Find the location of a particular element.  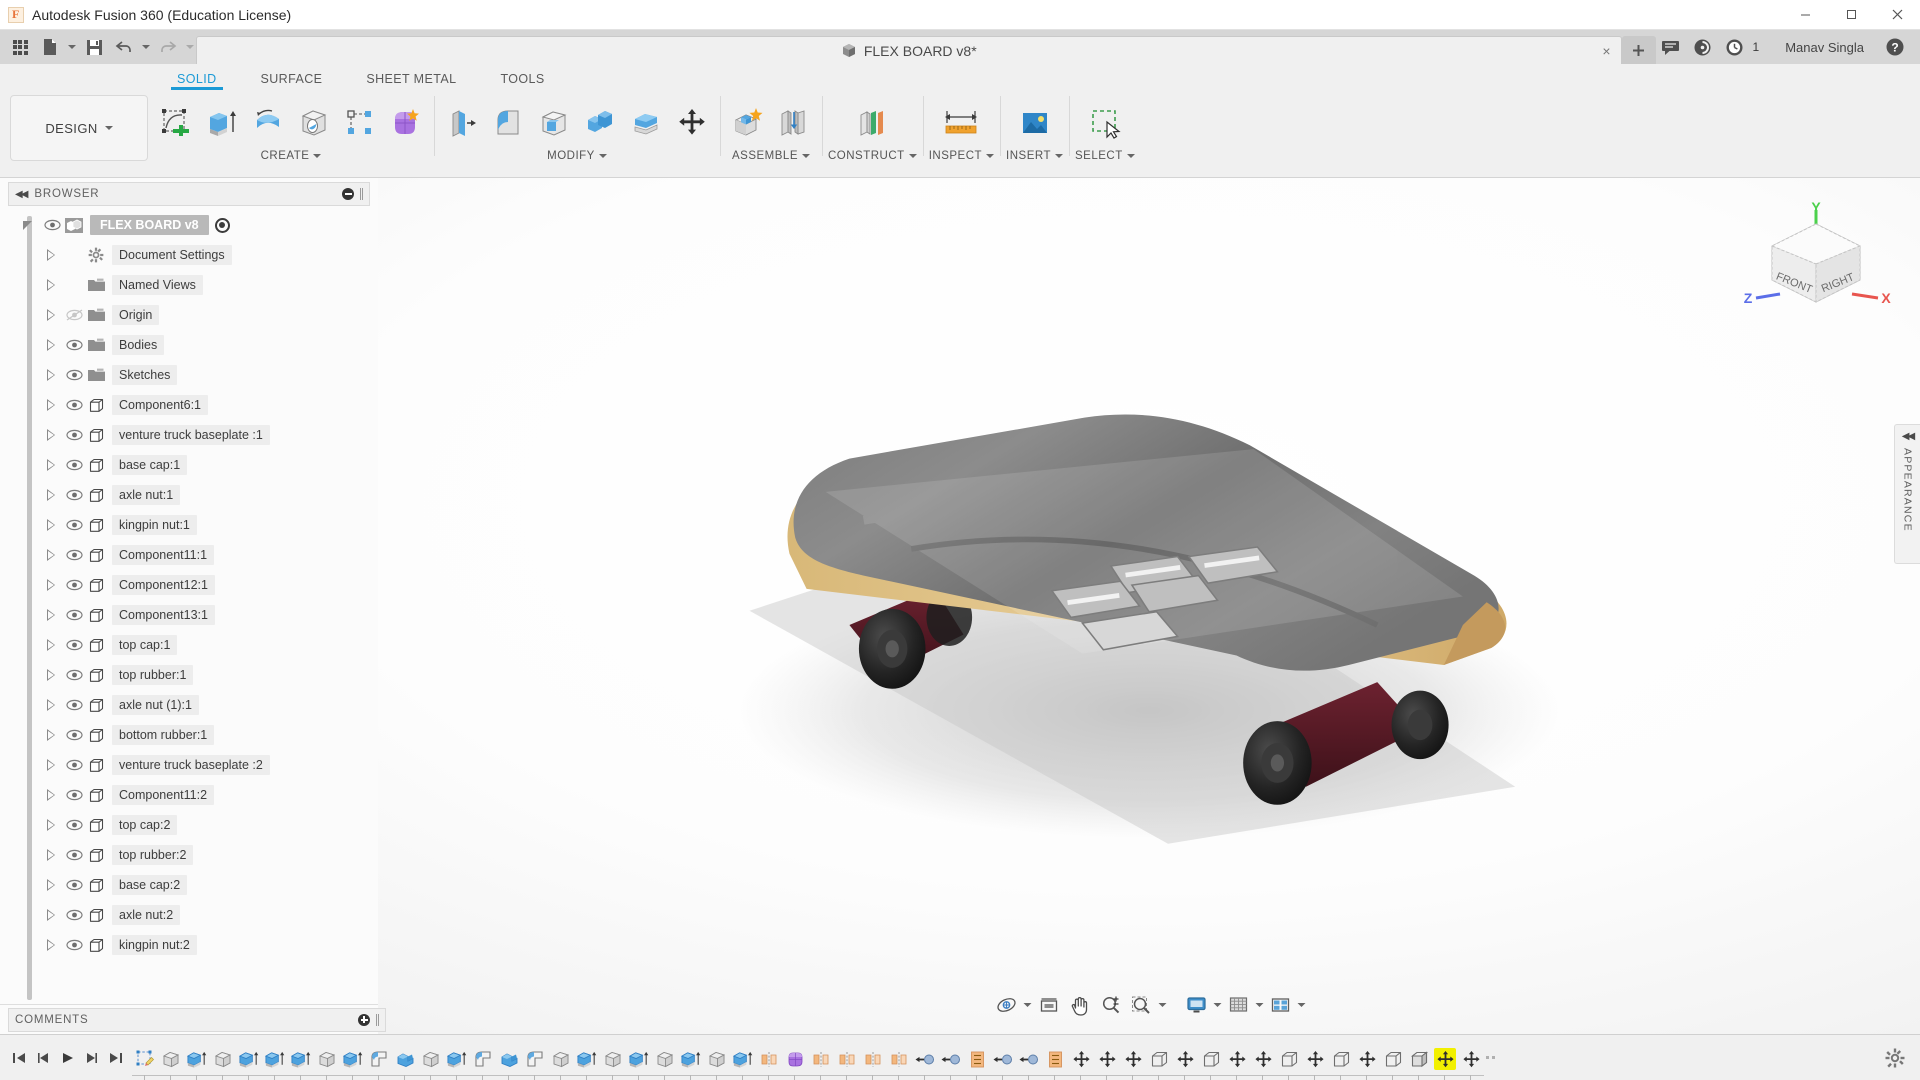

job-status-clock-icon is located at coordinates (1735, 47).